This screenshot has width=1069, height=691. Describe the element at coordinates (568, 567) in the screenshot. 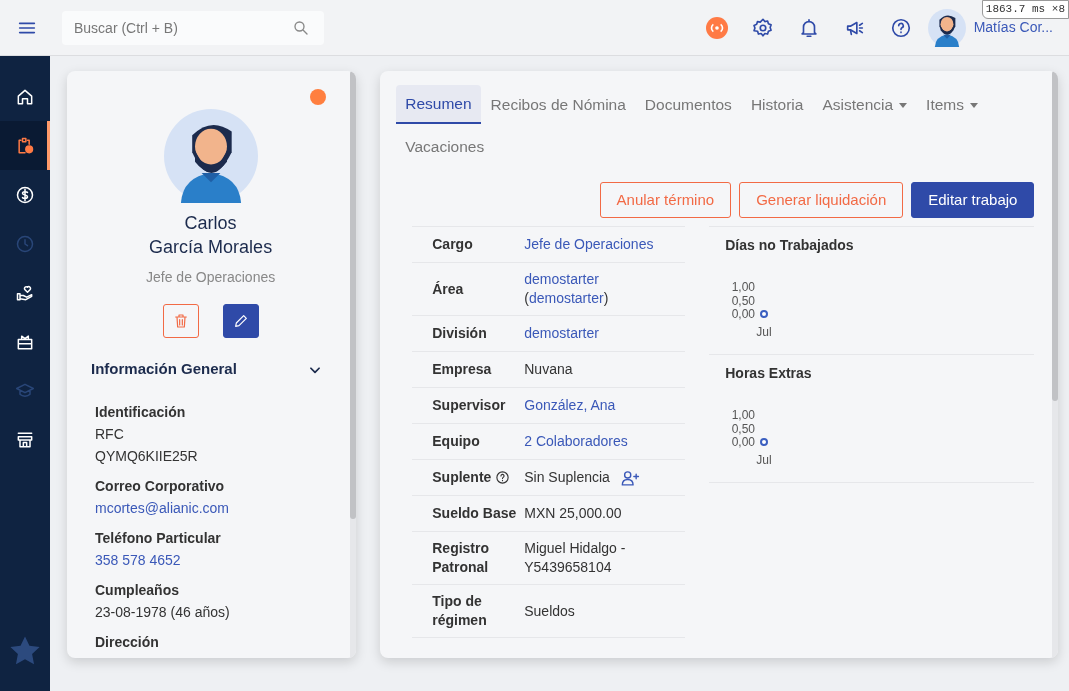

I see `detail-value: Y5439658104` at that location.